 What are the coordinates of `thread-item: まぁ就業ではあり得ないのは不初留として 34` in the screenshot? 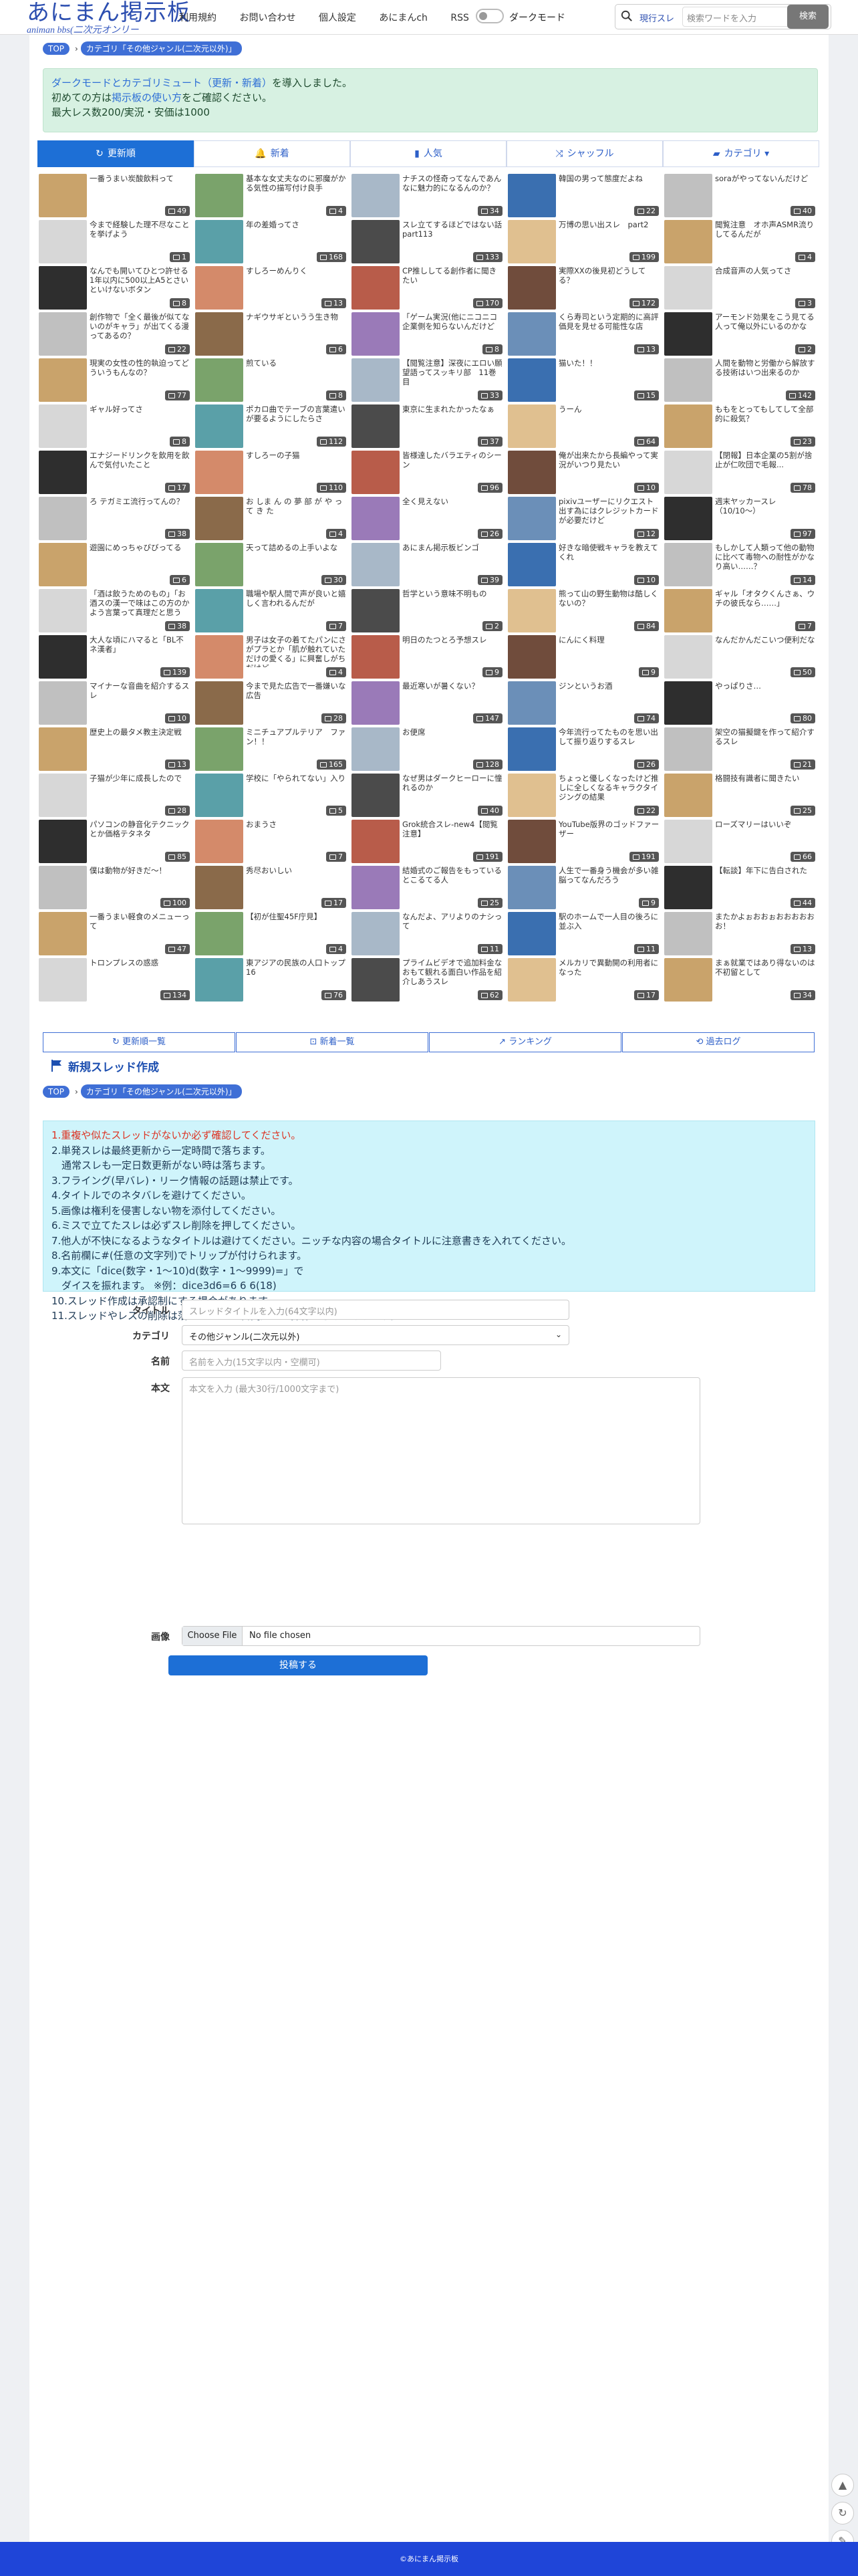 It's located at (741, 980).